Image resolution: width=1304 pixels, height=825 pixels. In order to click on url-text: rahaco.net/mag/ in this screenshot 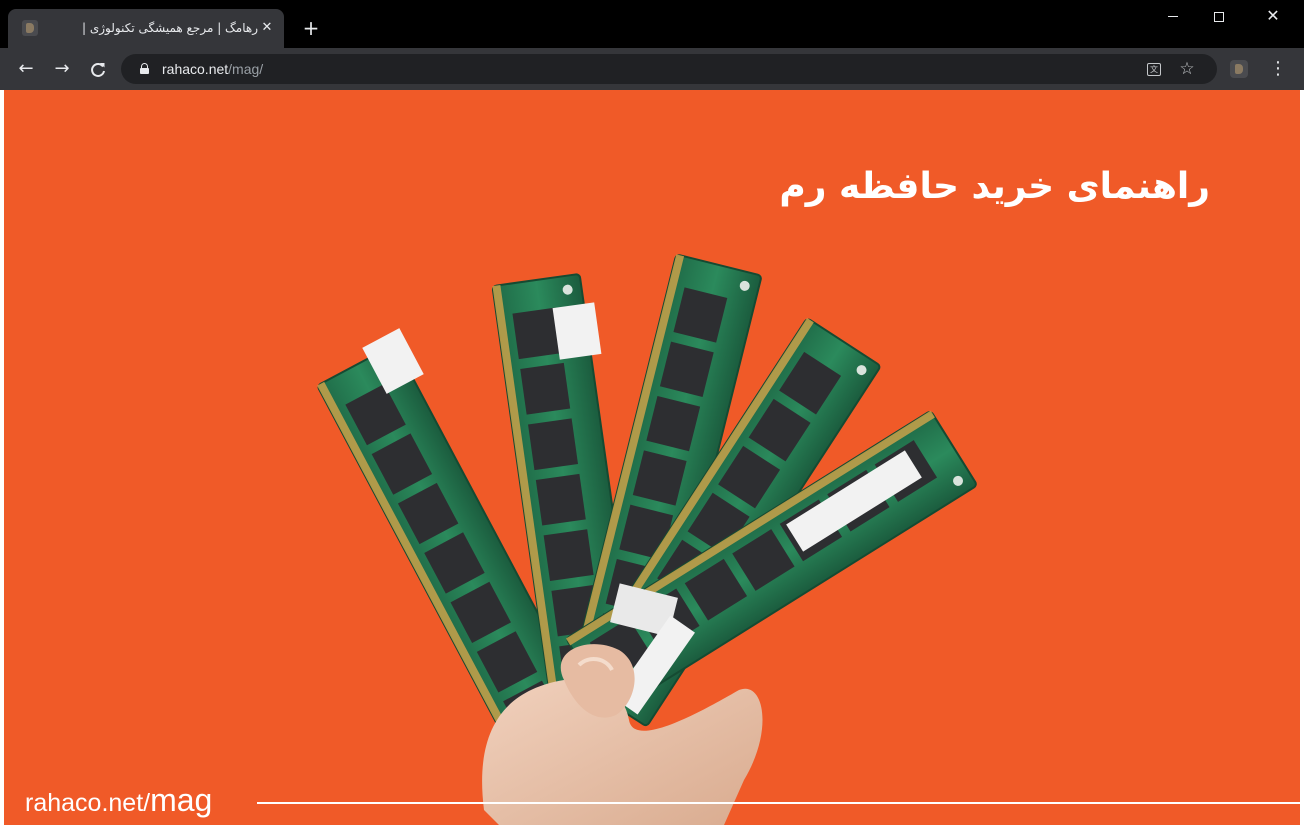, I will do `click(212, 69)`.